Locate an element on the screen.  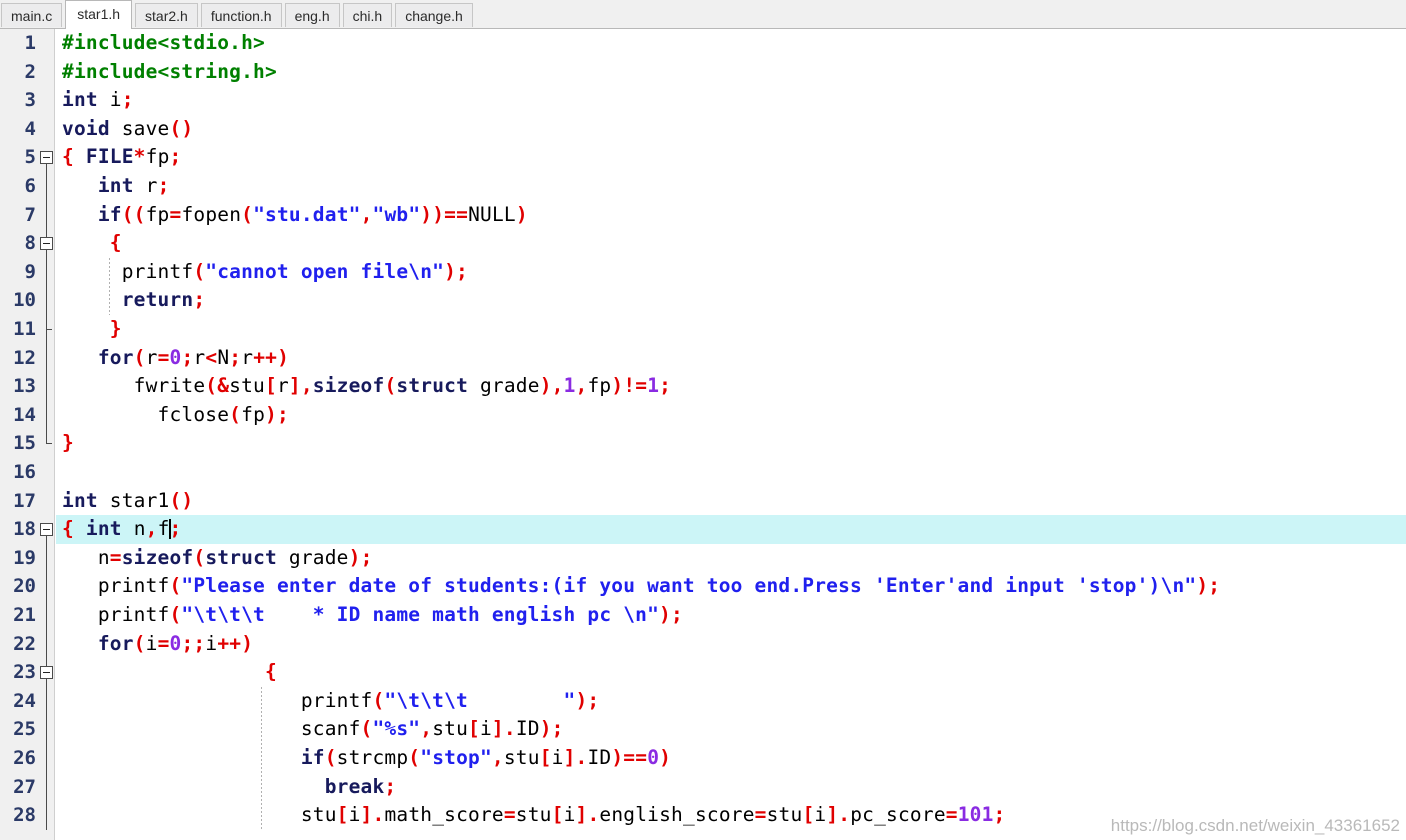
tab-label: star2.h is located at coordinates (166, 16).